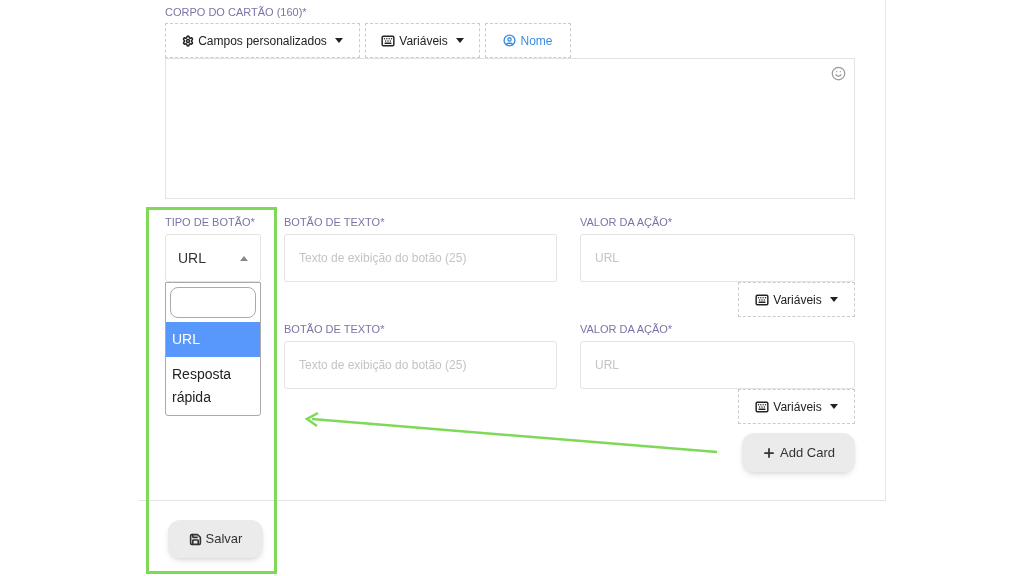 The width and height of the screenshot is (1024, 576). Describe the element at coordinates (210, 222) in the screenshot. I see `field-label: TIPO DE BOTÃO*` at that location.